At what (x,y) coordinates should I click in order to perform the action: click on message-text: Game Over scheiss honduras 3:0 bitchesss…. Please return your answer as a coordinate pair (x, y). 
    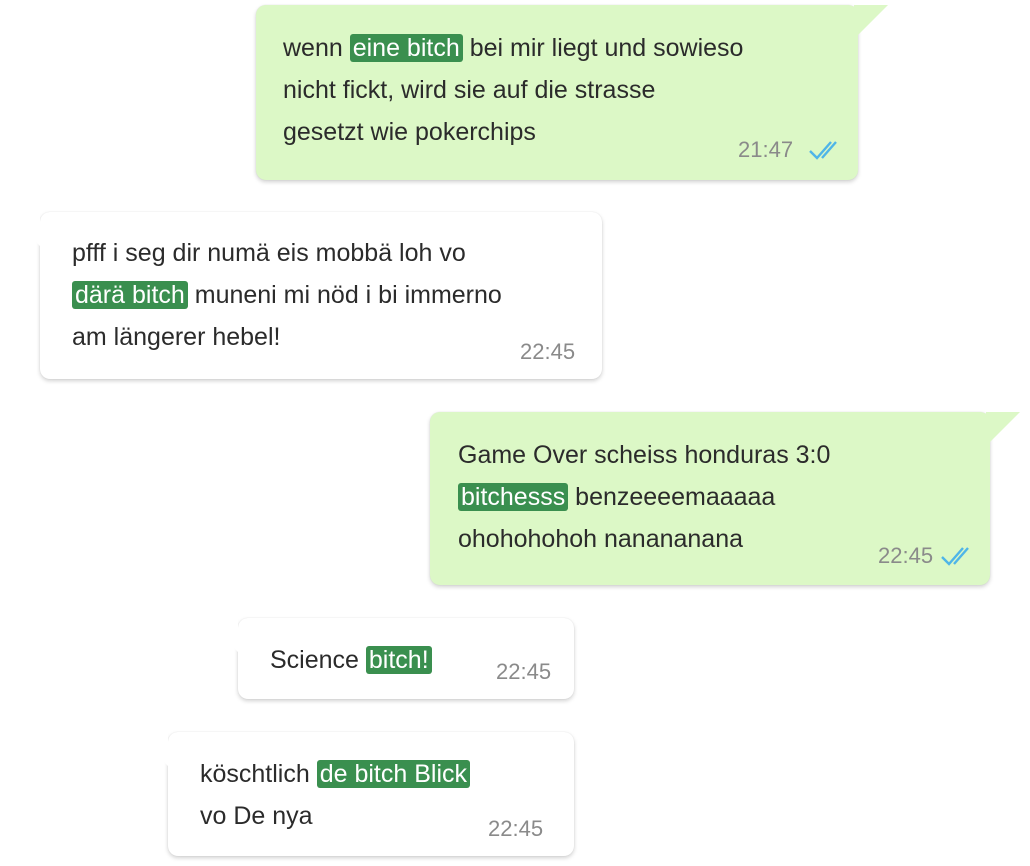
    Looking at the image, I should click on (644, 497).